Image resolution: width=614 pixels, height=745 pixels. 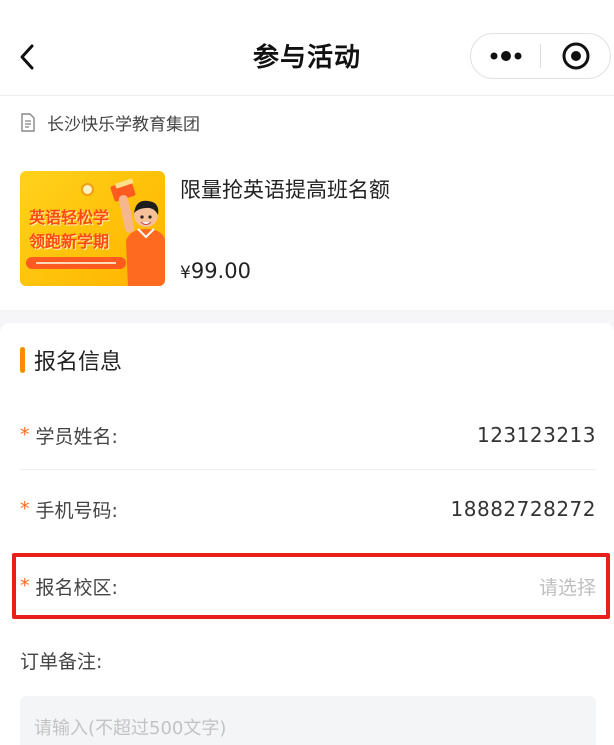 What do you see at coordinates (78, 362) in the screenshot?
I see `section-title: 报名信息` at bounding box center [78, 362].